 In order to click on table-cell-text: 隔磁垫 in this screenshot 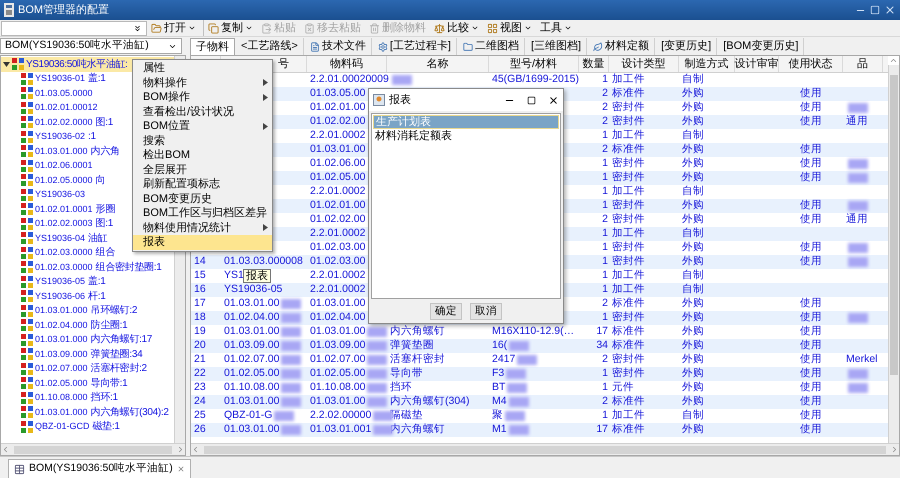, I will do `click(406, 415)`.